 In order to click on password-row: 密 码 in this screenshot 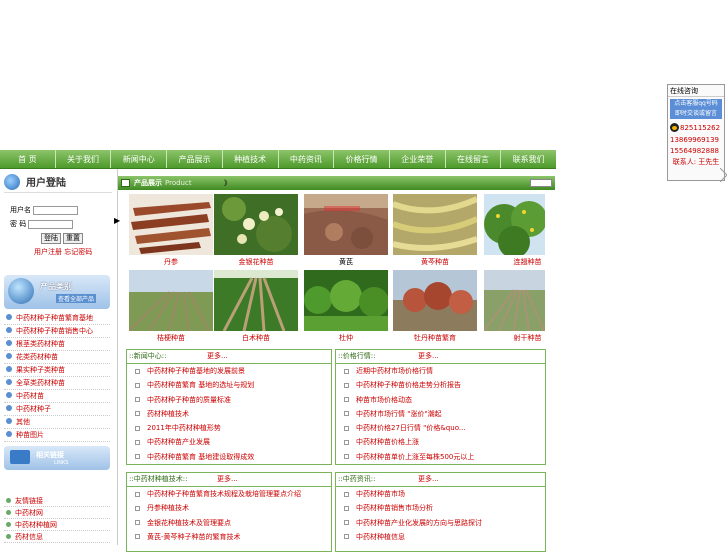, I will do `click(42, 224)`.